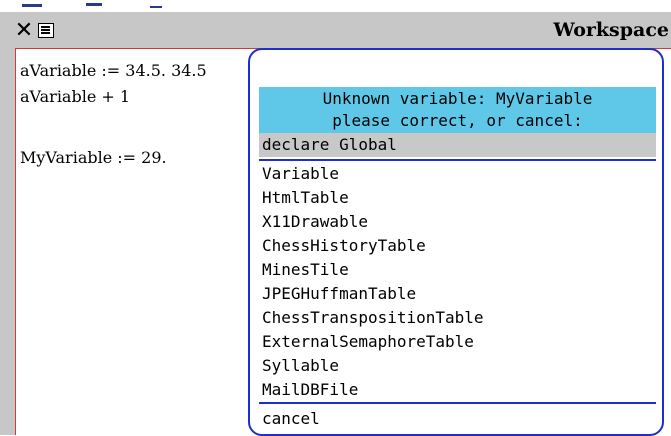 The image size is (671, 436). Describe the element at coordinates (458, 342) in the screenshot. I see `suggestion-item: ExternalSemaphoreTable` at that location.